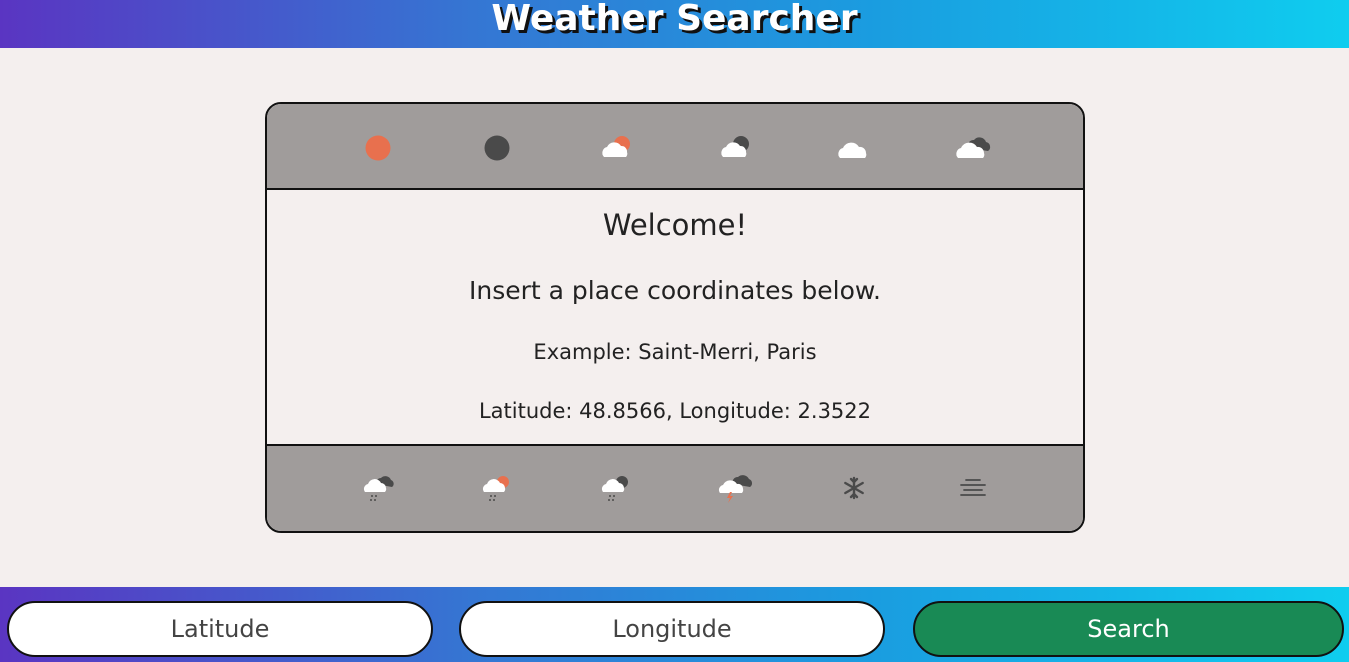 The height and width of the screenshot is (662, 1349). I want to click on page-title: Weather Searcher, so click(674, 19).